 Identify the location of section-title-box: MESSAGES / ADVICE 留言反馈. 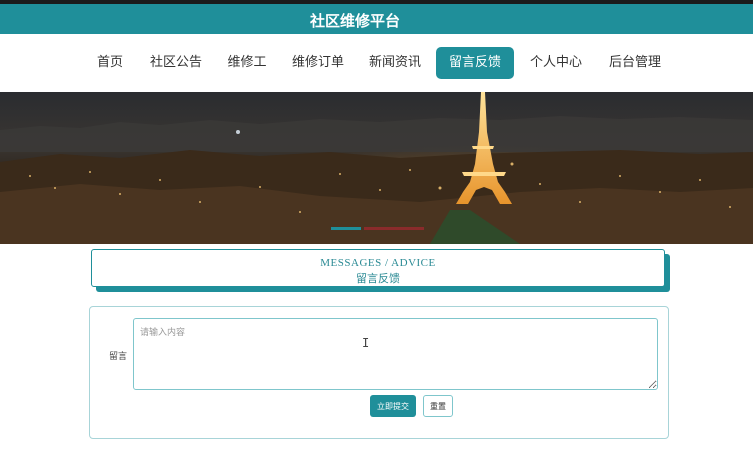
(378, 268).